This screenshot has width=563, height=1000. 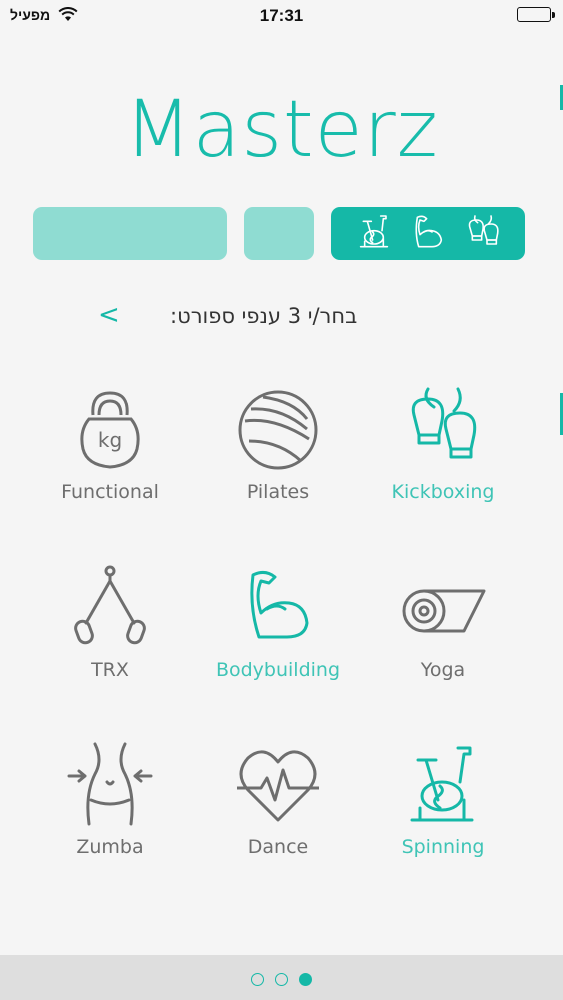 What do you see at coordinates (110, 847) in the screenshot?
I see `sport-label: Zumba` at bounding box center [110, 847].